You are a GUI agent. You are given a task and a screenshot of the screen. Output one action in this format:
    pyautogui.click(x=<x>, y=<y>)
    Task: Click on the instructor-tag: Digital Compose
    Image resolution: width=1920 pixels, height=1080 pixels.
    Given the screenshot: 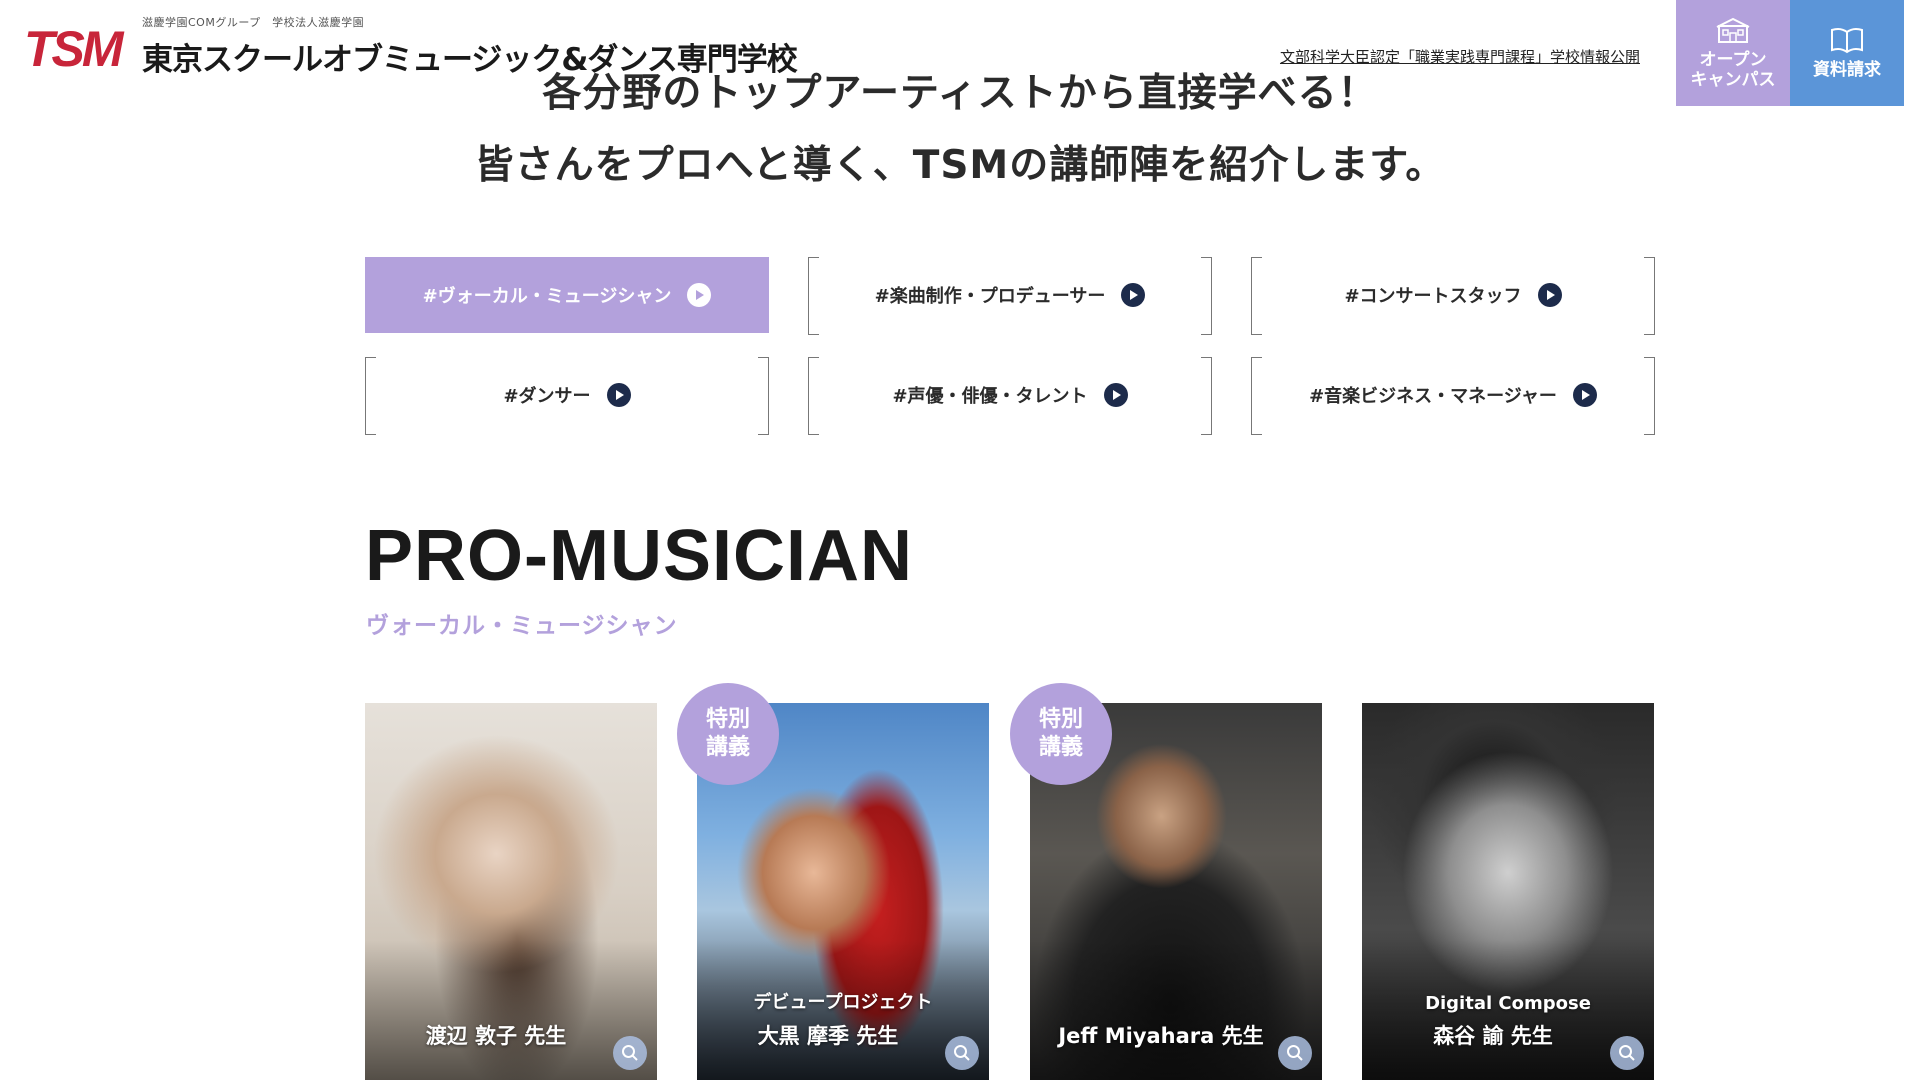 What is the action you would take?
    pyautogui.click(x=1508, y=1003)
    